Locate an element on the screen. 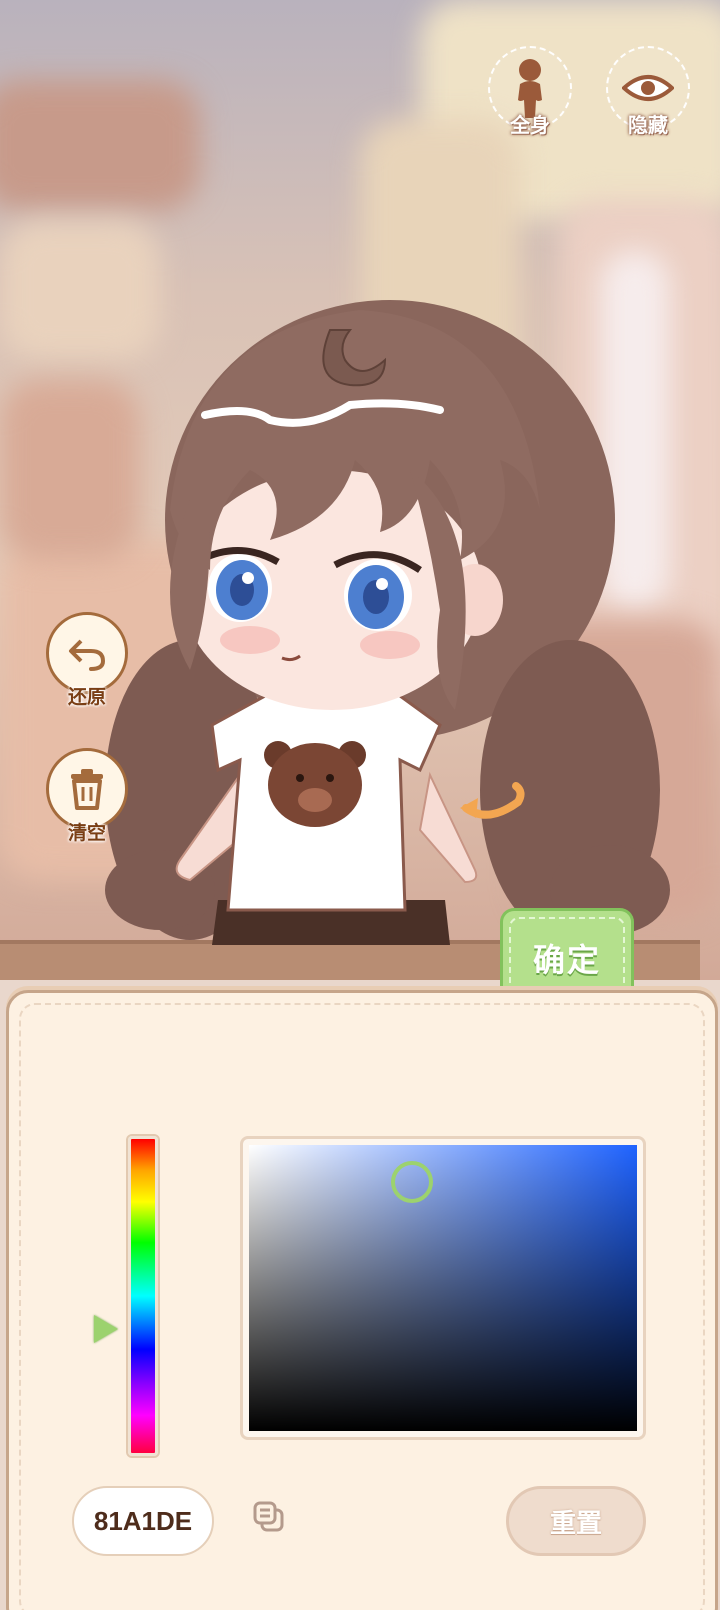 This screenshot has height=1610, width=720. saturation-value-frame is located at coordinates (443, 1288).